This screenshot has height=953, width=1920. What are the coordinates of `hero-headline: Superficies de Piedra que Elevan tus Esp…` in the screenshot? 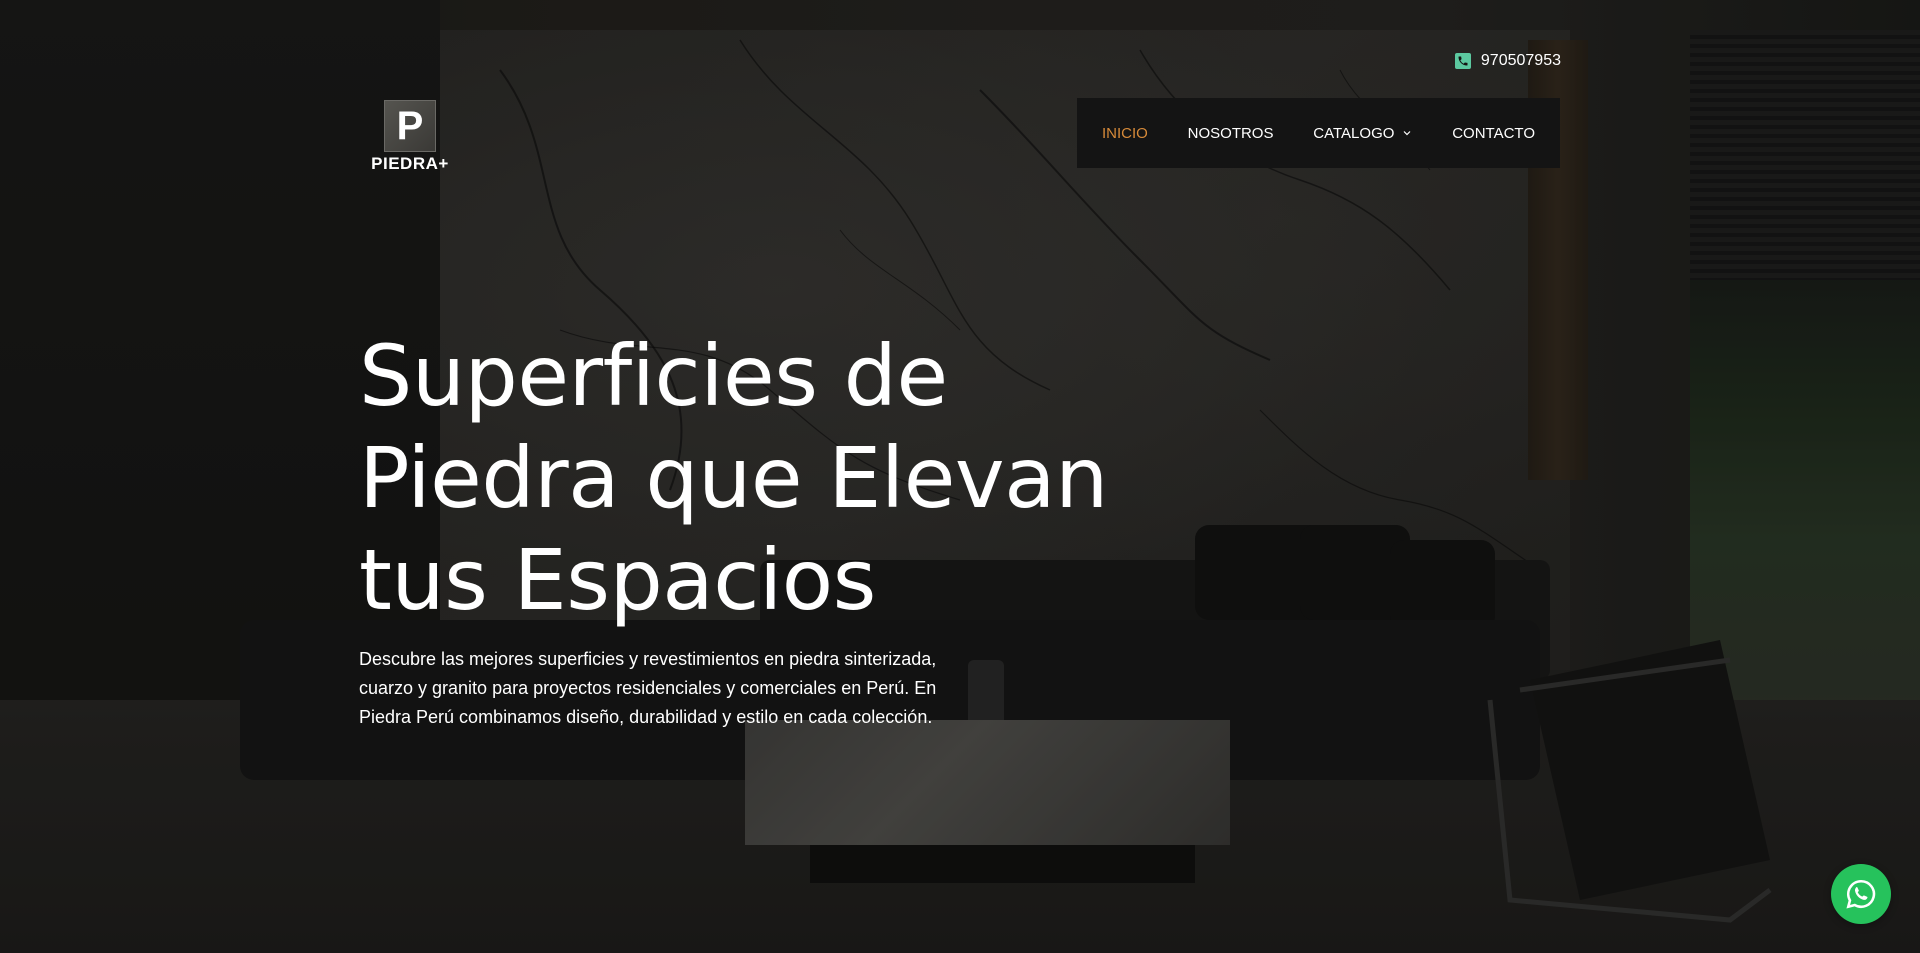 It's located at (733, 478).